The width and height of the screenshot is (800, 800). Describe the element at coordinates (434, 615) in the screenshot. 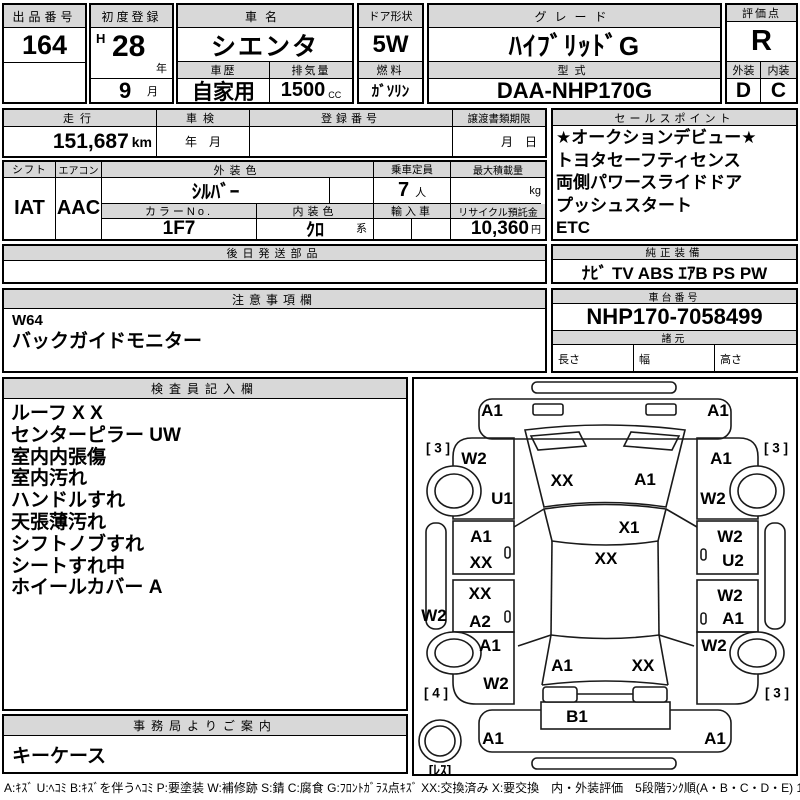

I see `damage-label-rocker-left: W2` at that location.